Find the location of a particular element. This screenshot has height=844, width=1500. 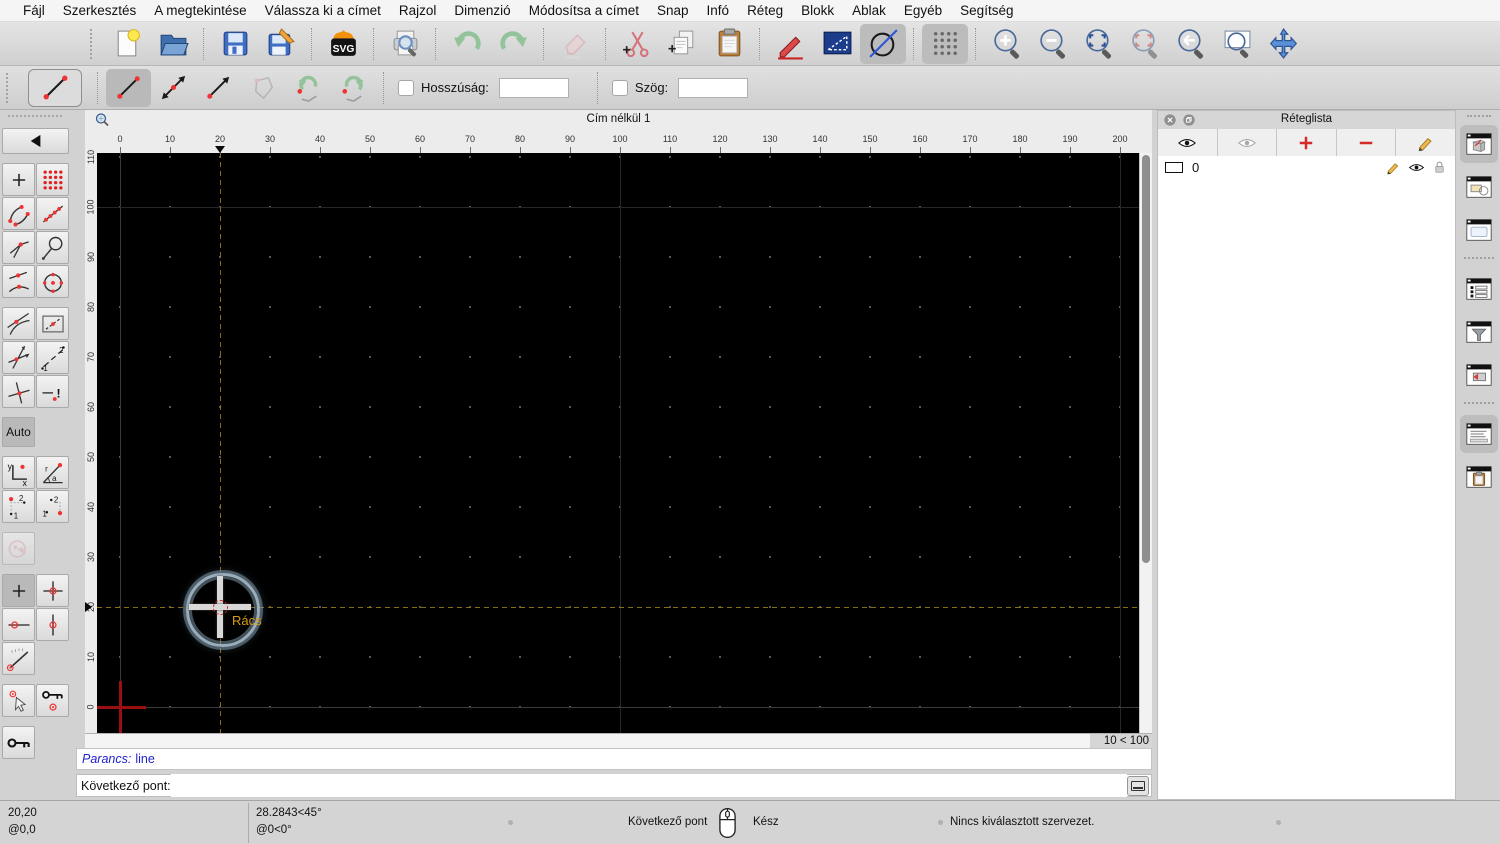

snapbar-gap is located at coordinates (35, 722).